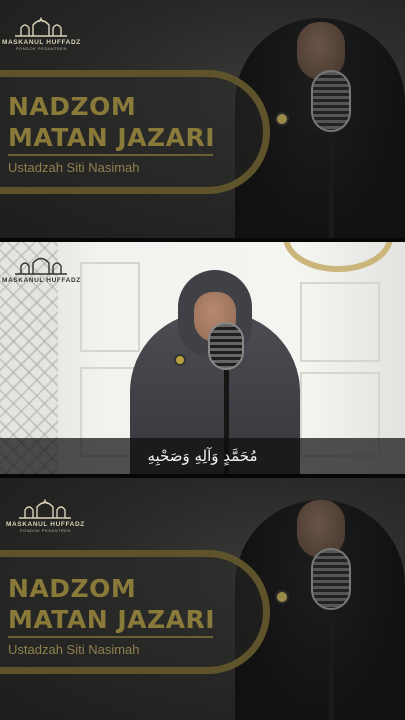 This screenshot has height=720, width=405. I want to click on subtitle-caption-bar: مُحَمَّدٍ وَآلِهِ وَصَحْبِهِ, so click(202, 456).